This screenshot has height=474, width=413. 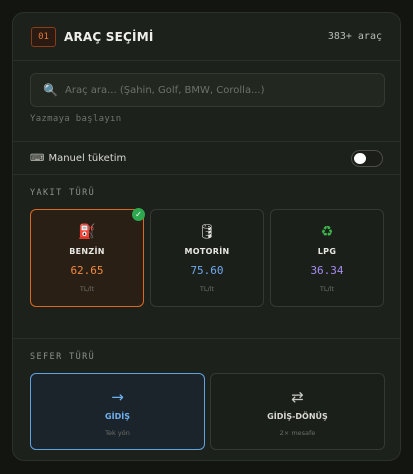 What do you see at coordinates (327, 232) in the screenshot?
I see `recycle-icon: ♻` at bounding box center [327, 232].